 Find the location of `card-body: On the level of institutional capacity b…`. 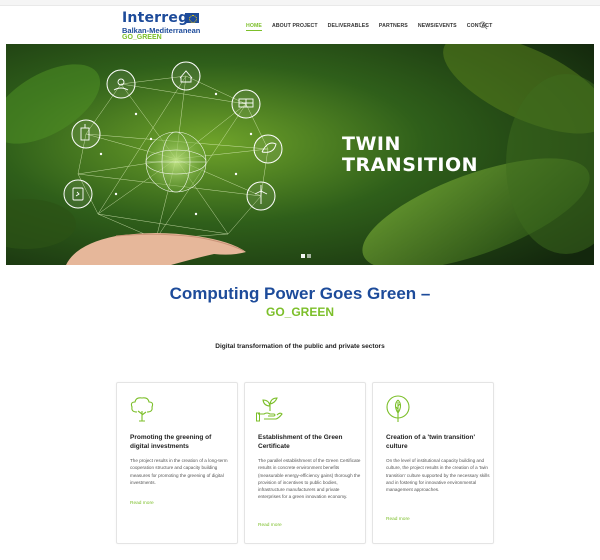

card-body: On the level of institutional capacity b… is located at coordinates (438, 475).